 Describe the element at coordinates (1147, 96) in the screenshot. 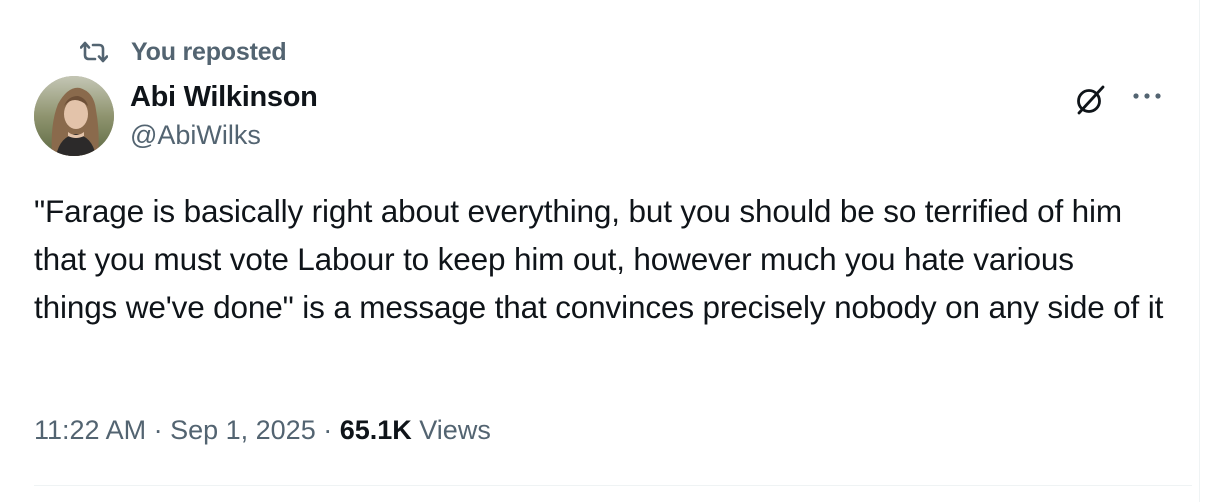

I see `more-icon` at that location.